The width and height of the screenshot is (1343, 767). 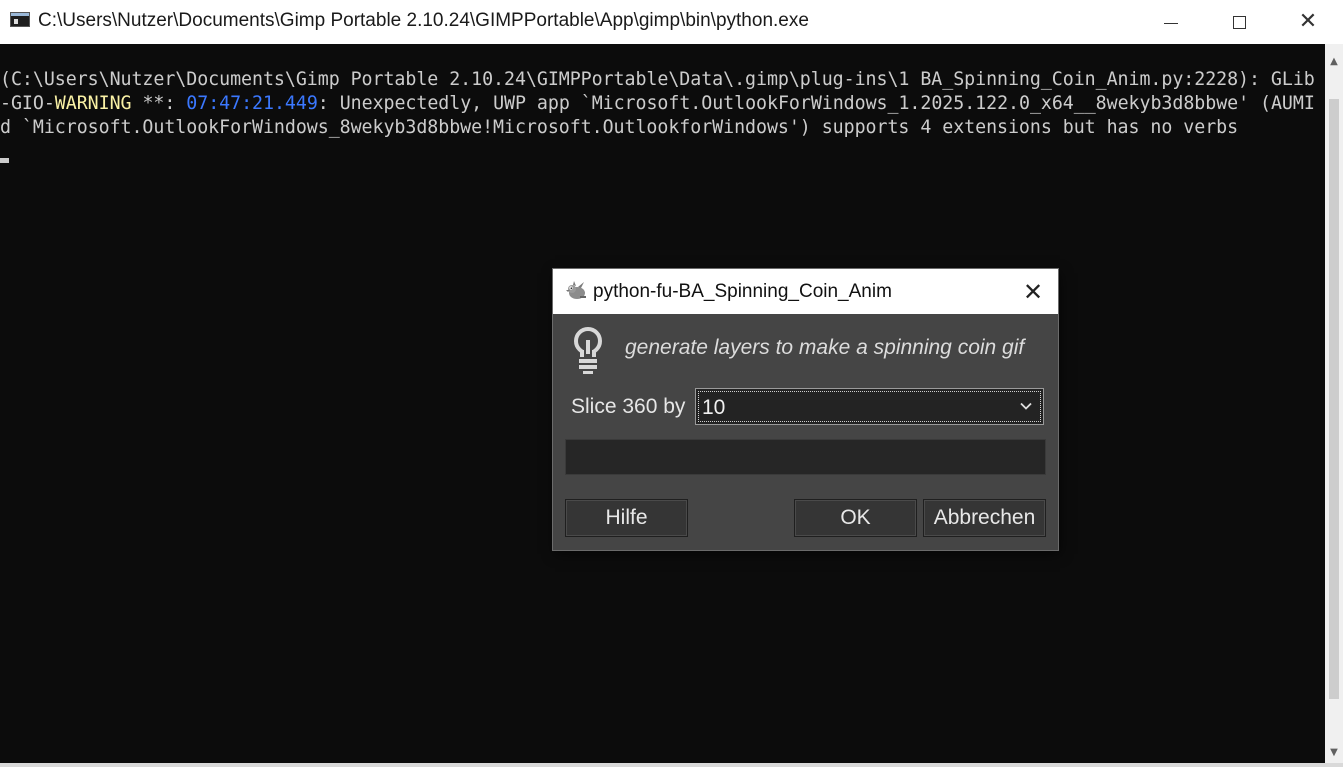 I want to click on maximize-button, so click(x=1239, y=22).